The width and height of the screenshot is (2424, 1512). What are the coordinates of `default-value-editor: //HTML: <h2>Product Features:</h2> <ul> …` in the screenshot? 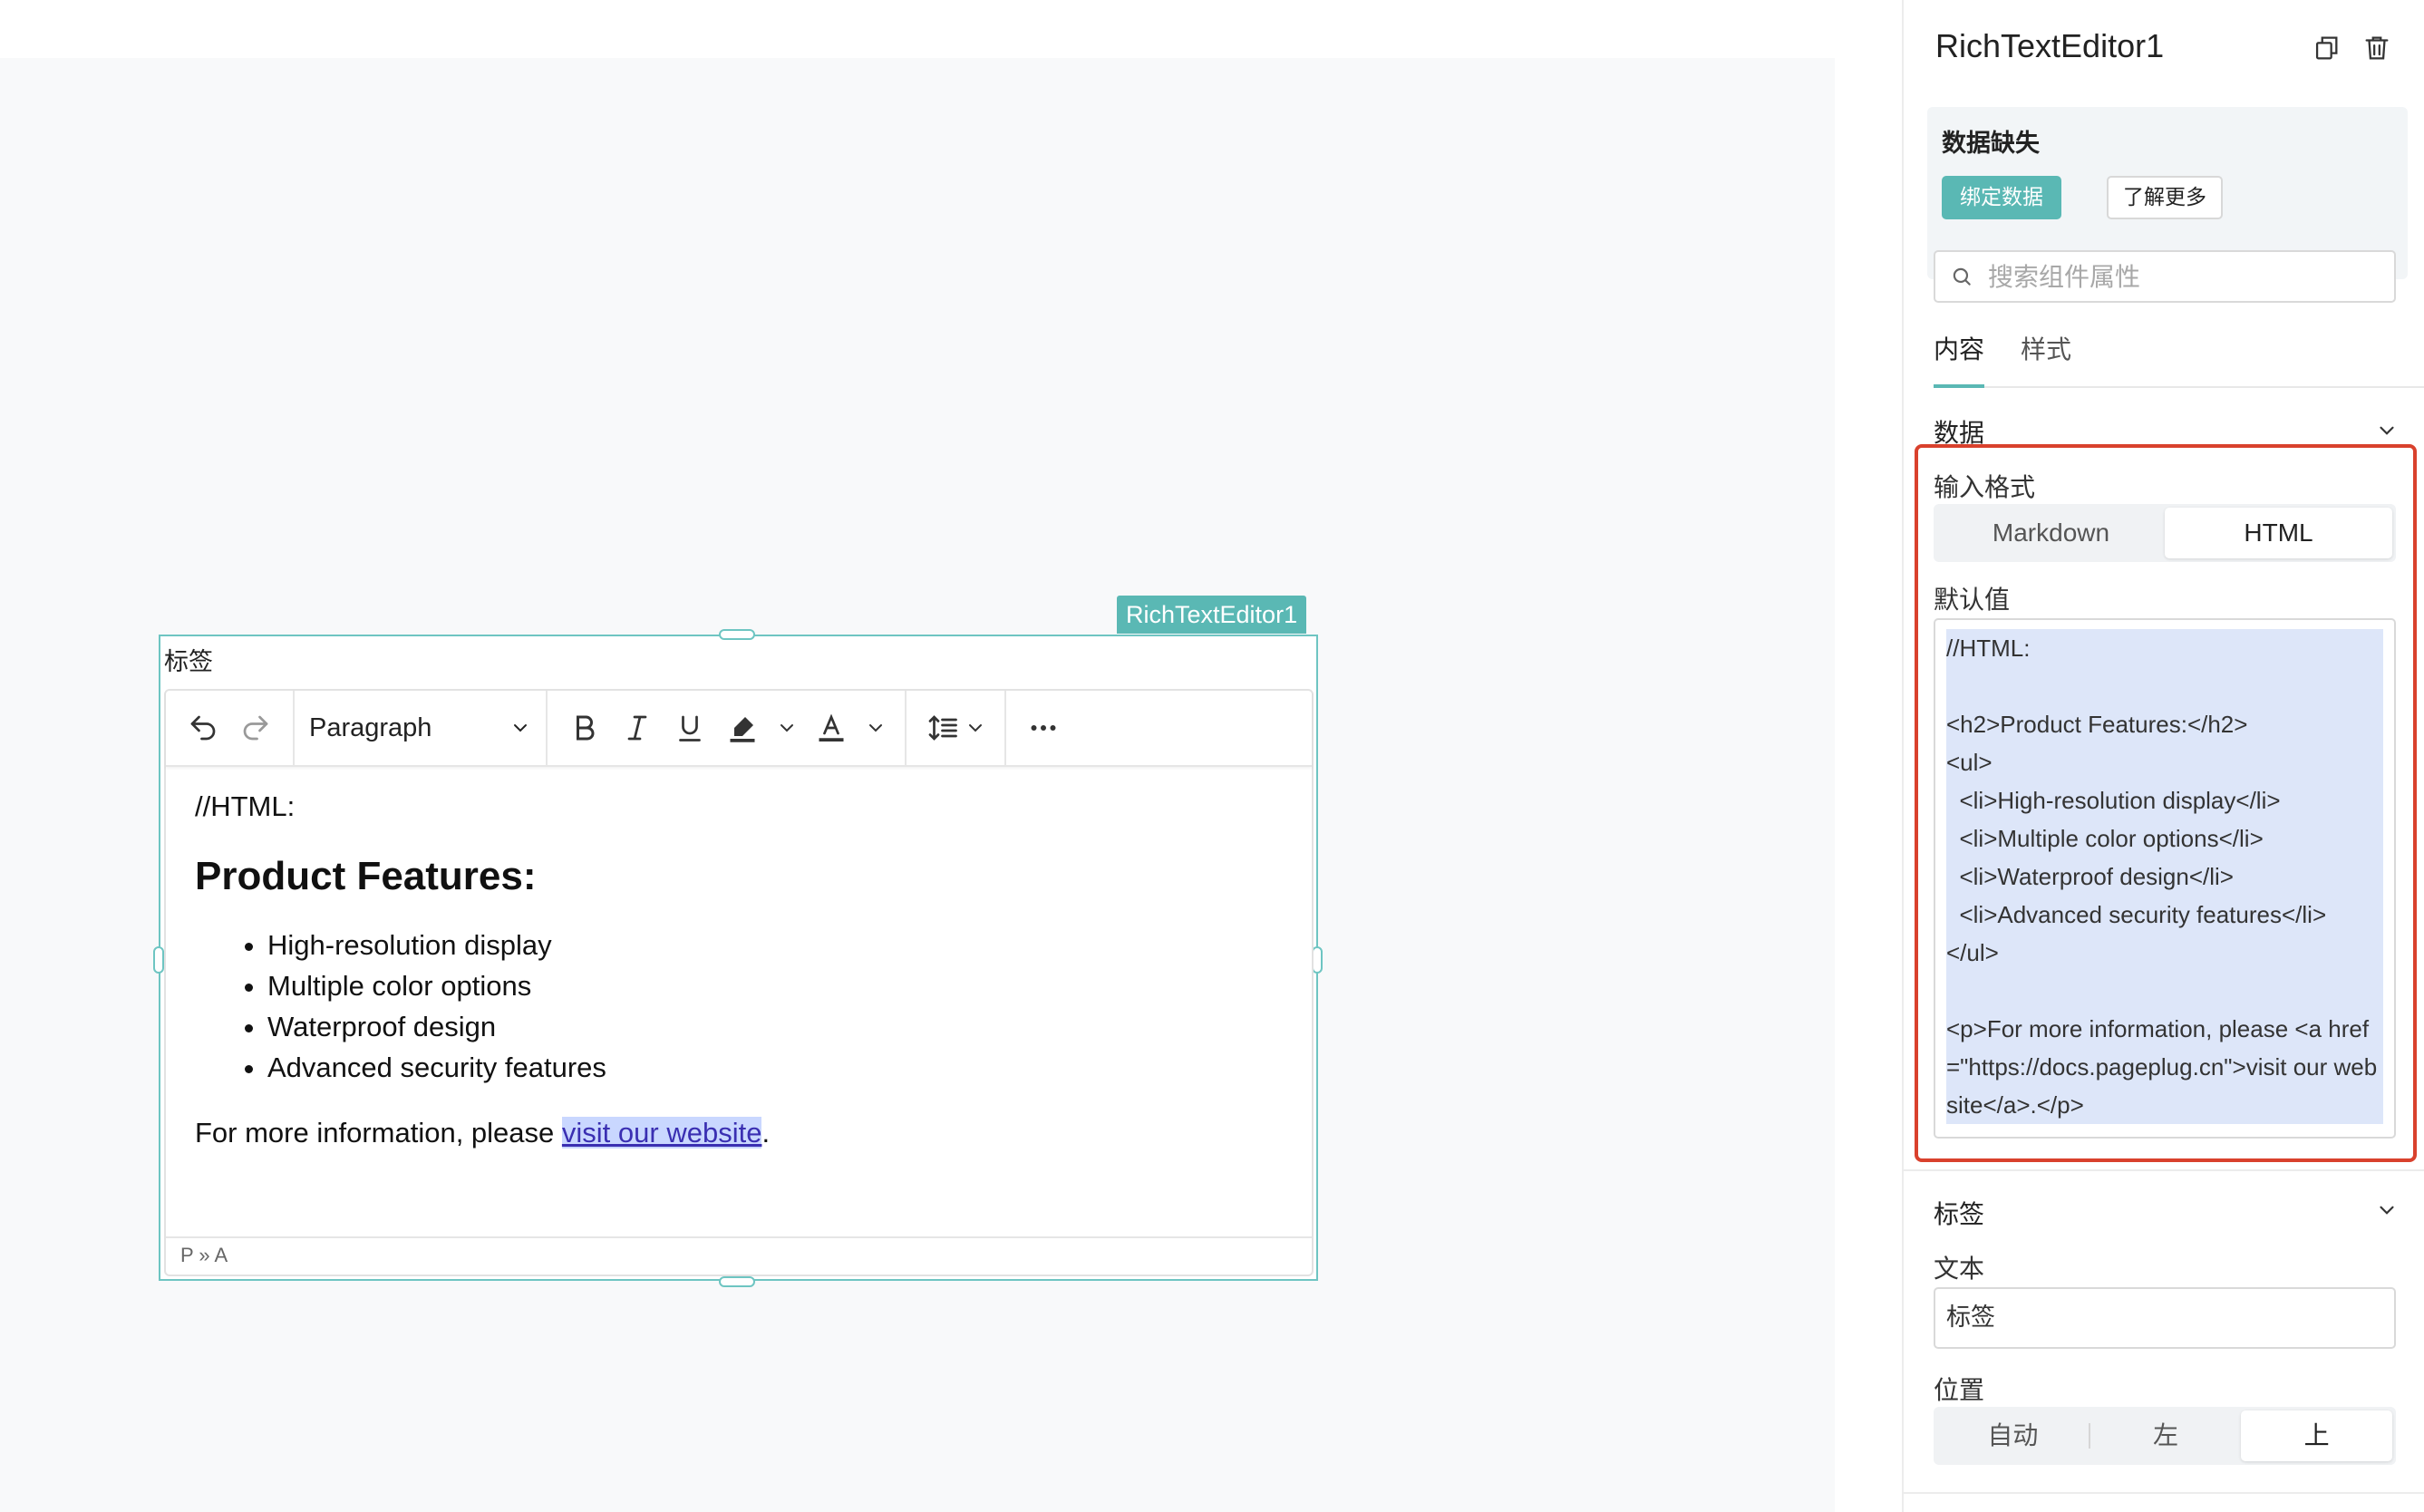 It's located at (2165, 878).